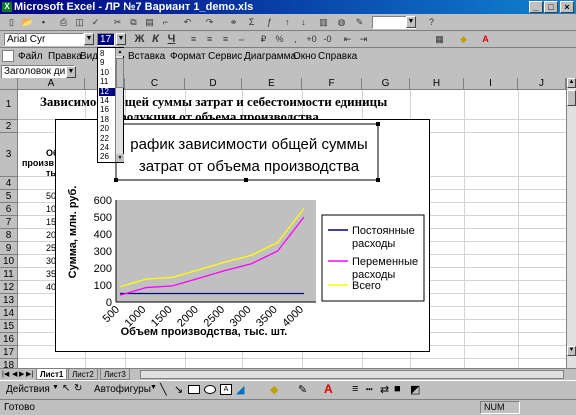  I want to click on column-header: A, so click(51, 84).